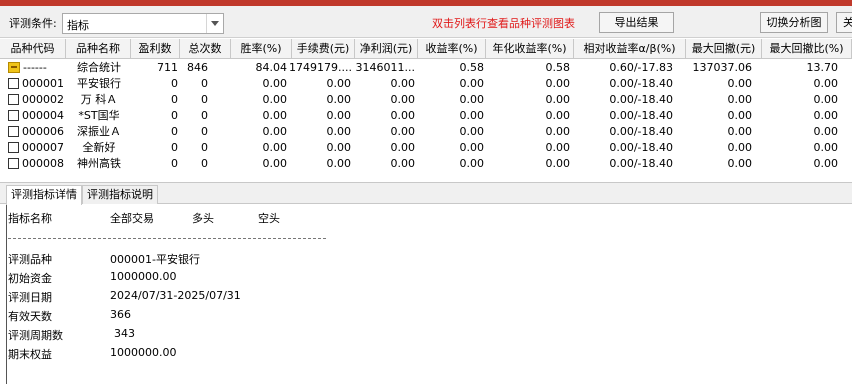 The image size is (852, 384). Describe the element at coordinates (844, 22) in the screenshot. I see `close-button: 关闭` at that location.